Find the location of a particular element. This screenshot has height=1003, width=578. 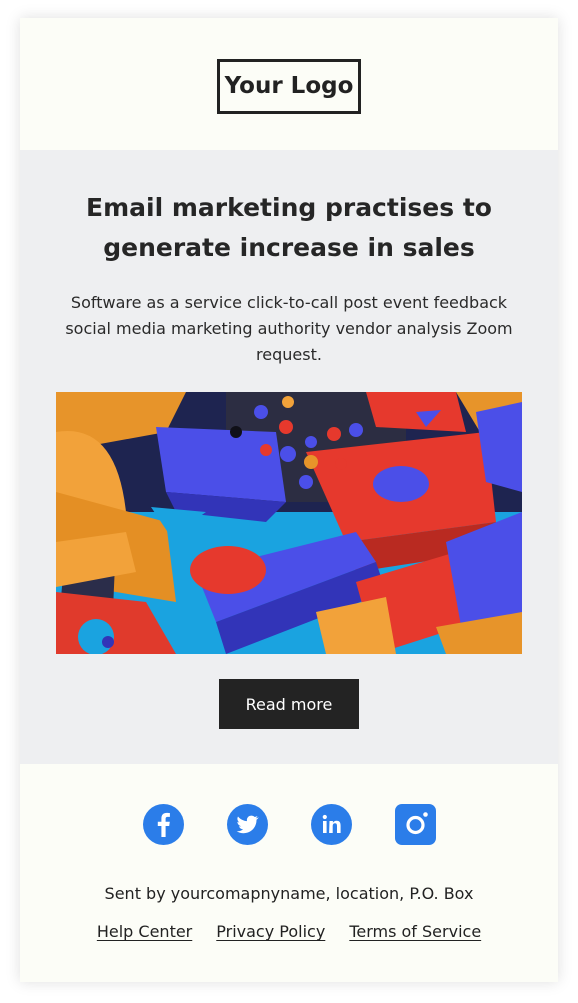

read-more-button: Read more is located at coordinates (289, 704).